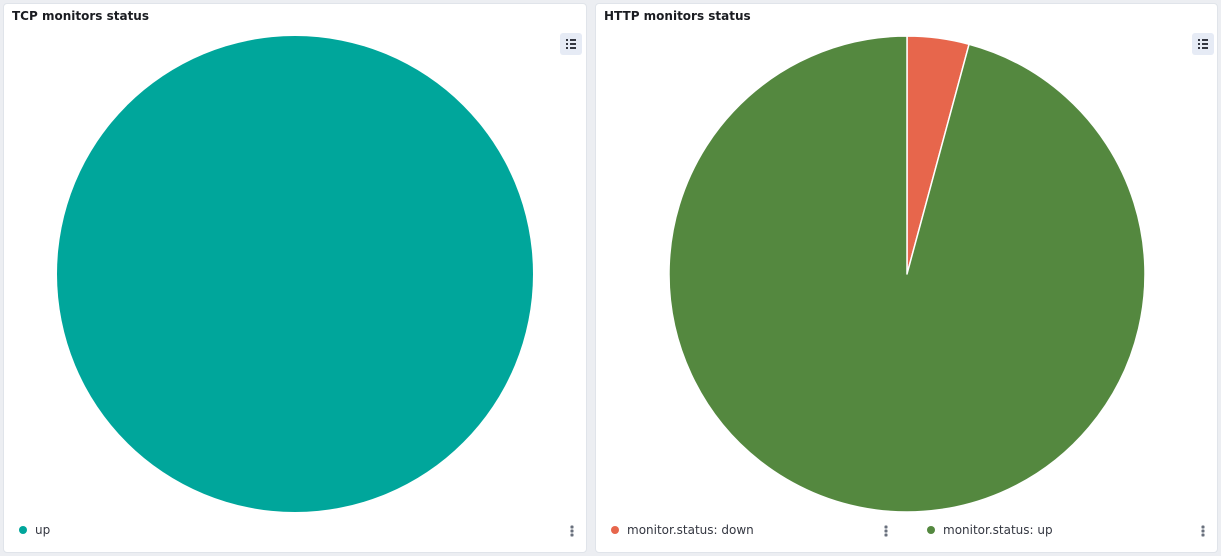  What do you see at coordinates (43, 530) in the screenshot?
I see `legend-label: up` at bounding box center [43, 530].